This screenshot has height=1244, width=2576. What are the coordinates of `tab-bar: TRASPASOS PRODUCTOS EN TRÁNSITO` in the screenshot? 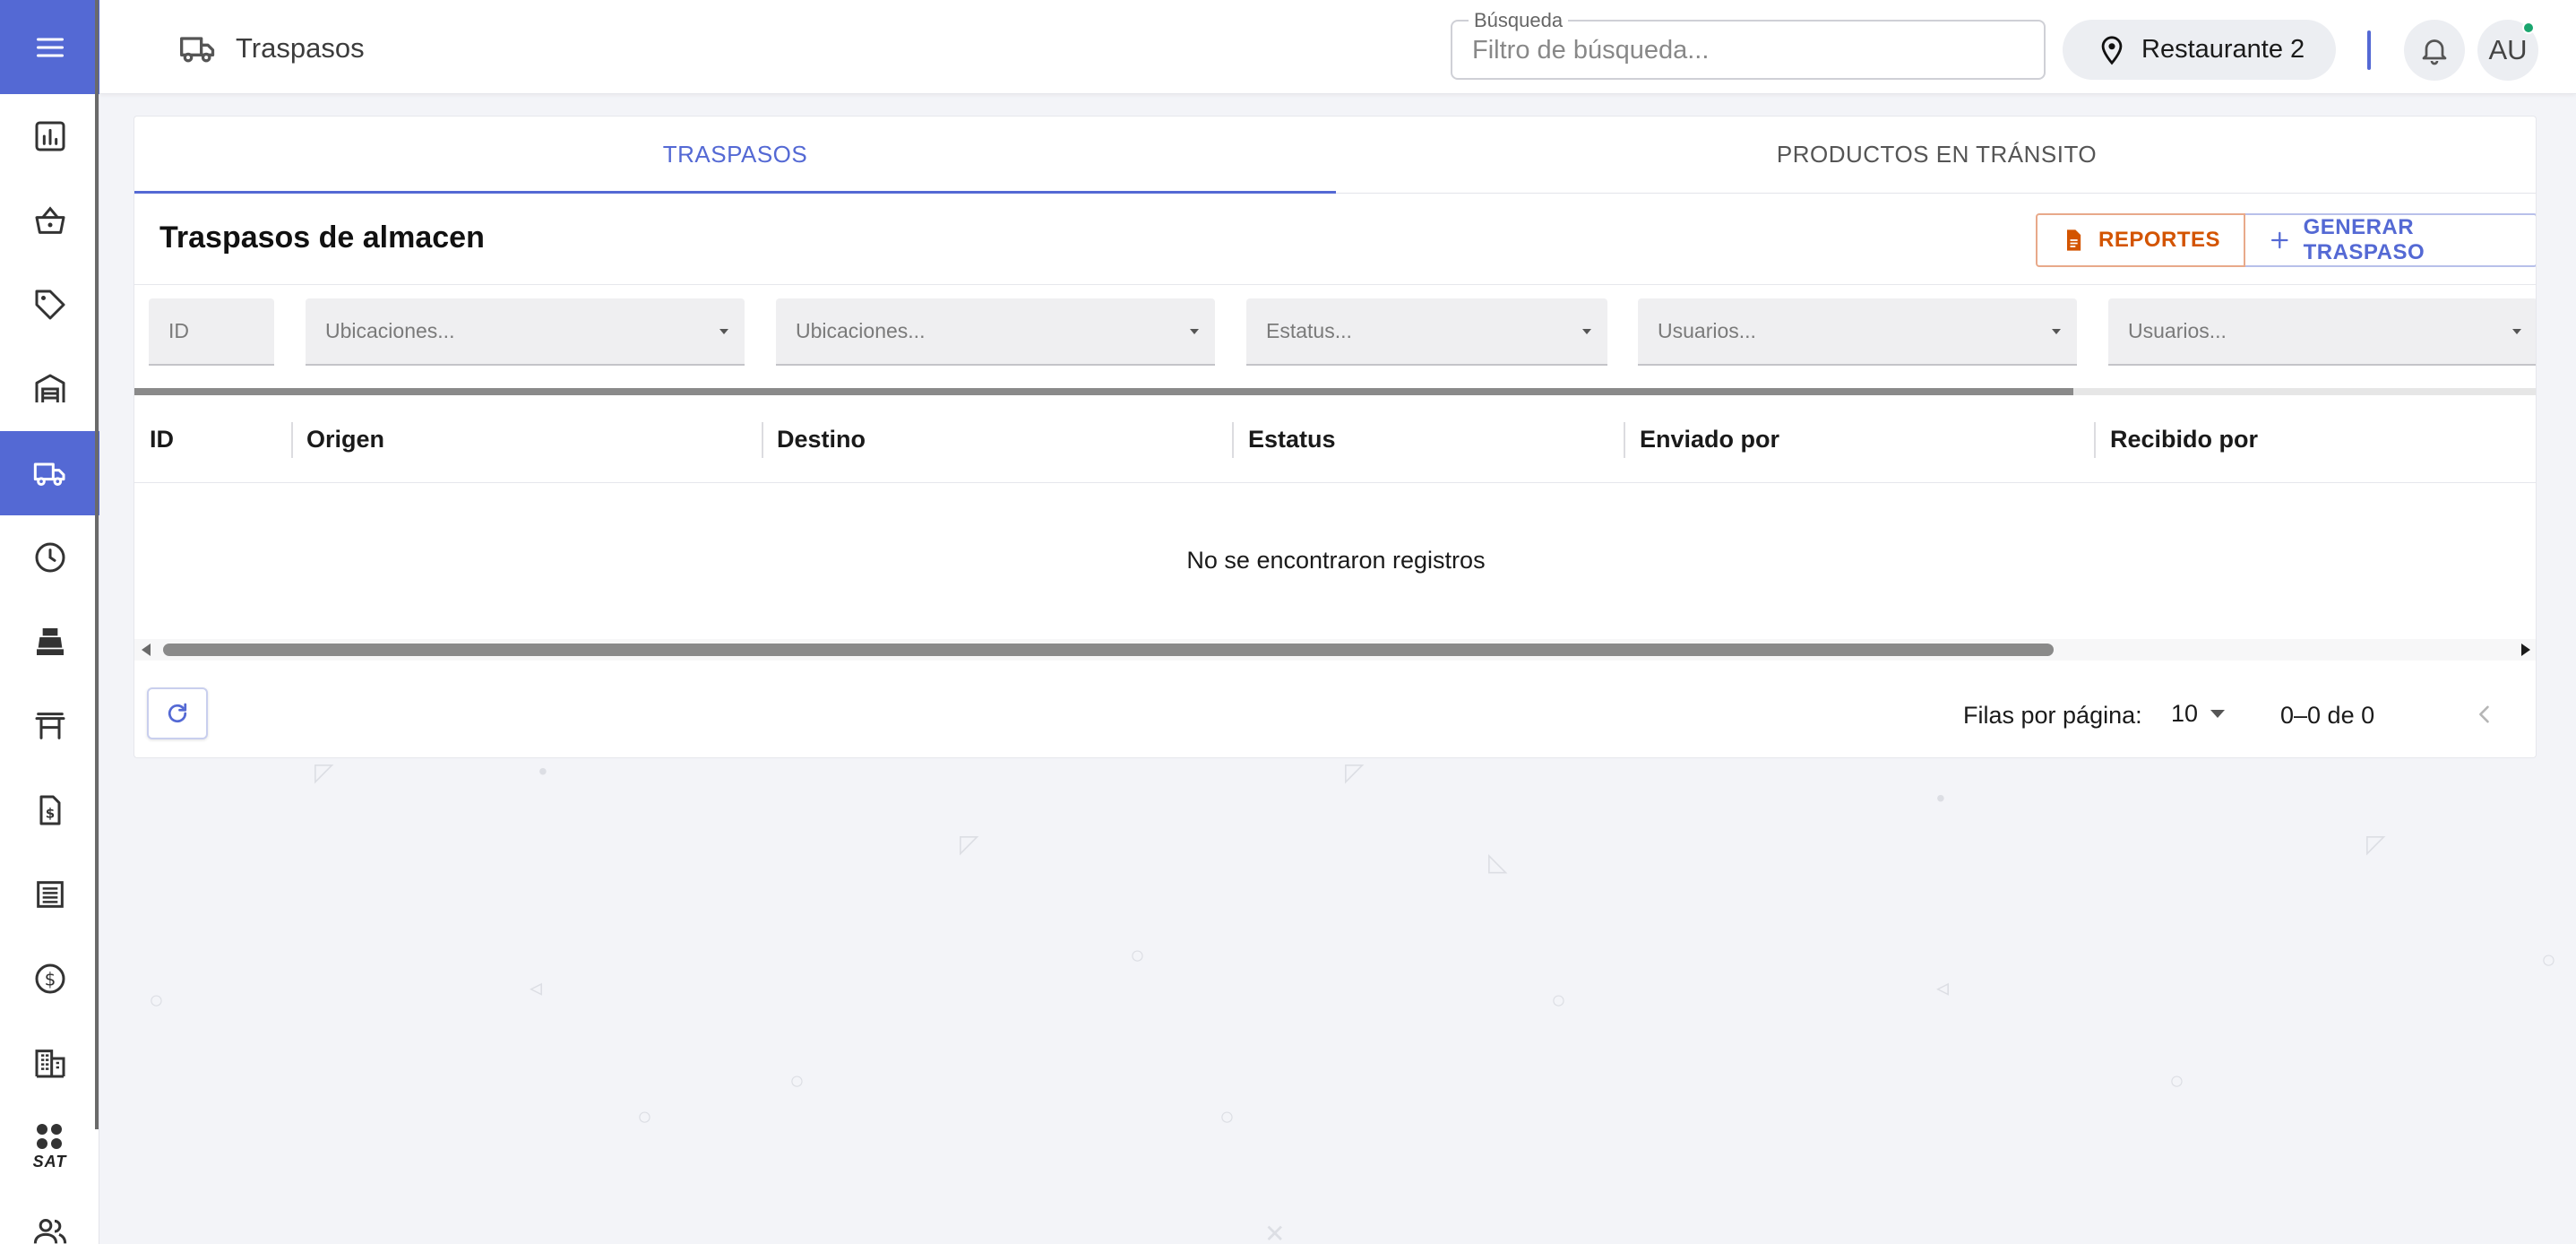 It's located at (1335, 155).